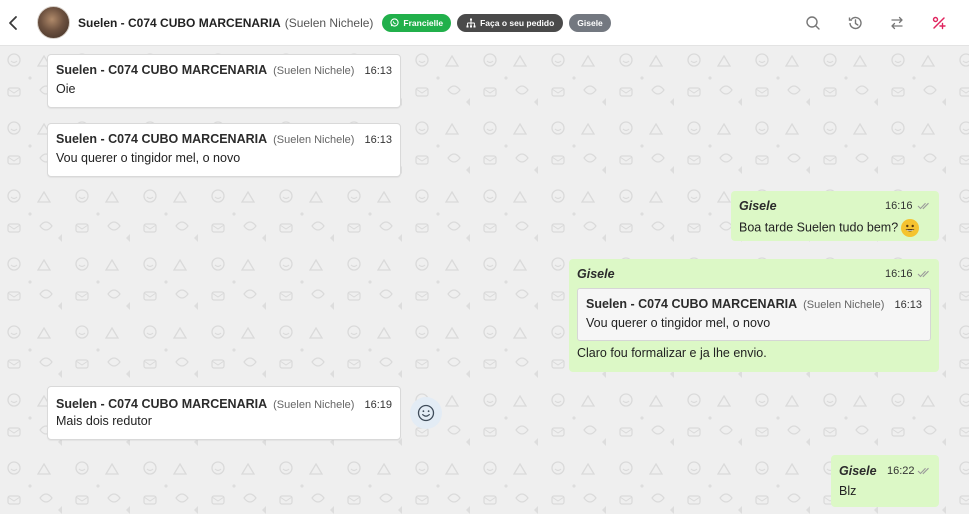 The height and width of the screenshot is (514, 969). Describe the element at coordinates (692, 304) in the screenshot. I see `quoted-sender: Suelen - C074 CUBO MARCENARIA` at that location.